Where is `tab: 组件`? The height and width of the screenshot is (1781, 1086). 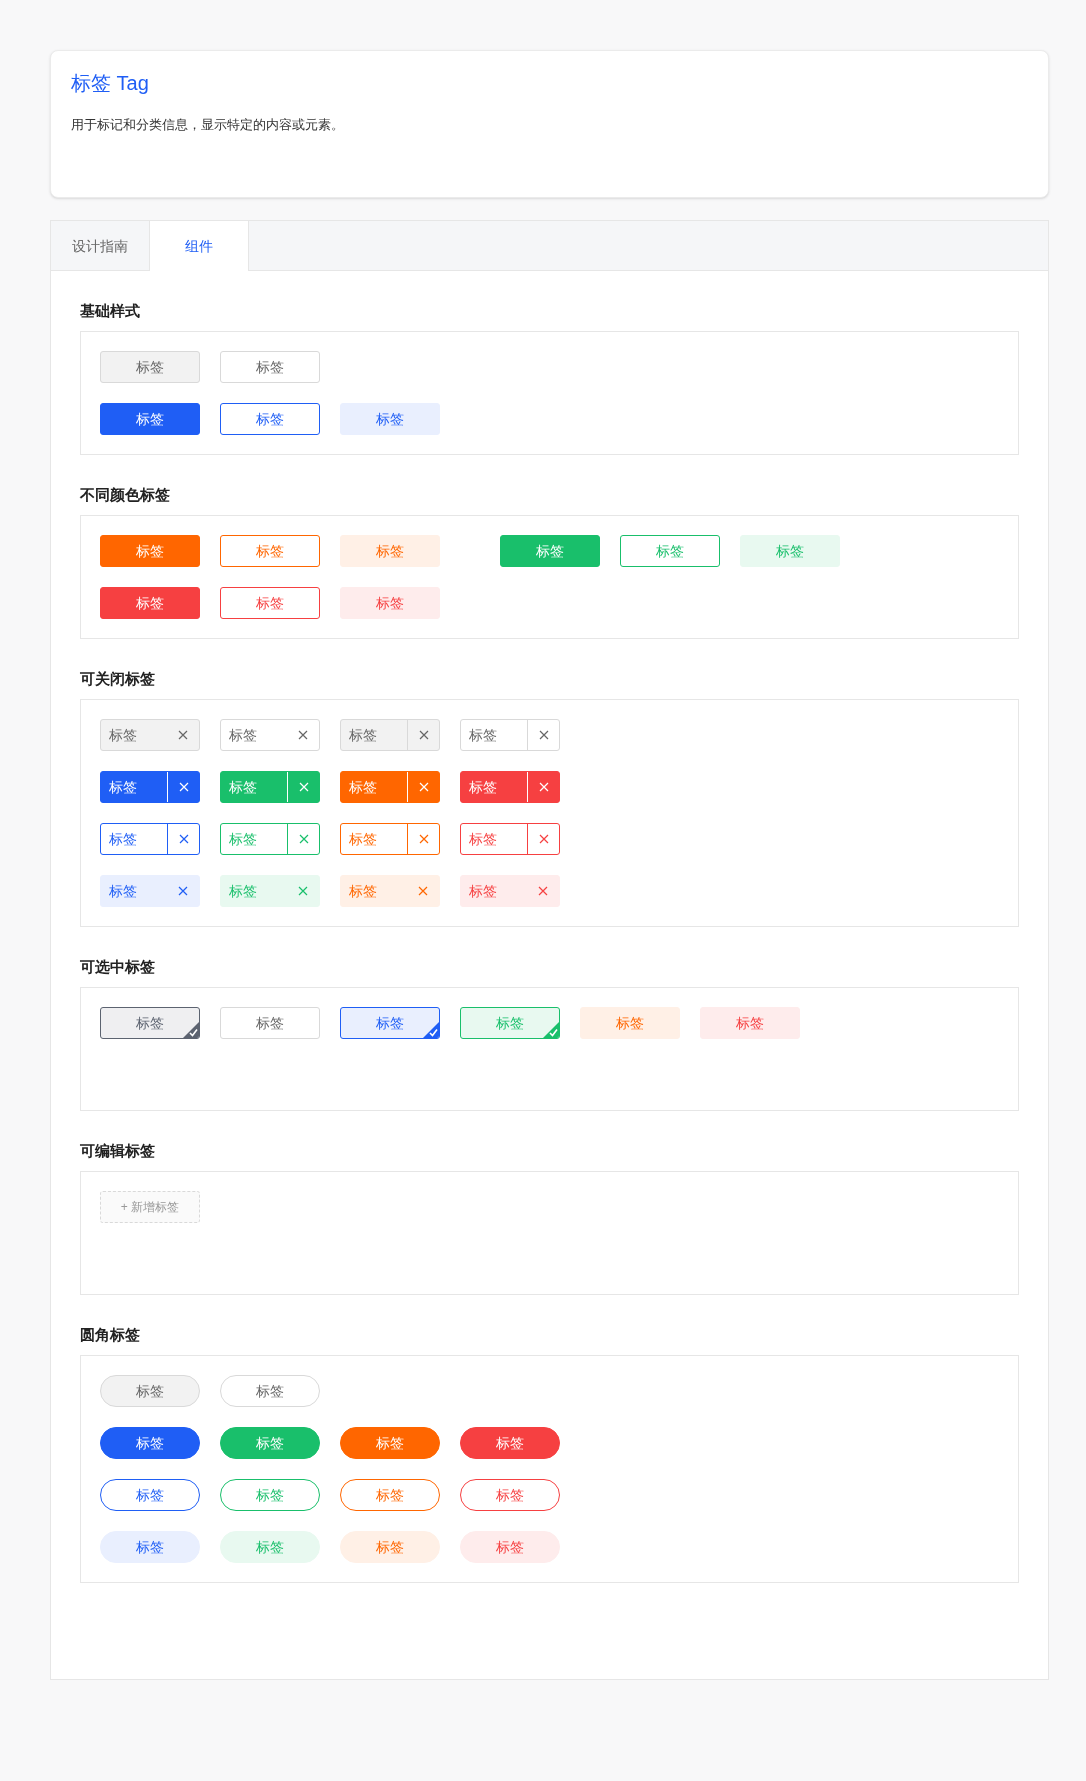
tab: 组件 is located at coordinates (199, 246).